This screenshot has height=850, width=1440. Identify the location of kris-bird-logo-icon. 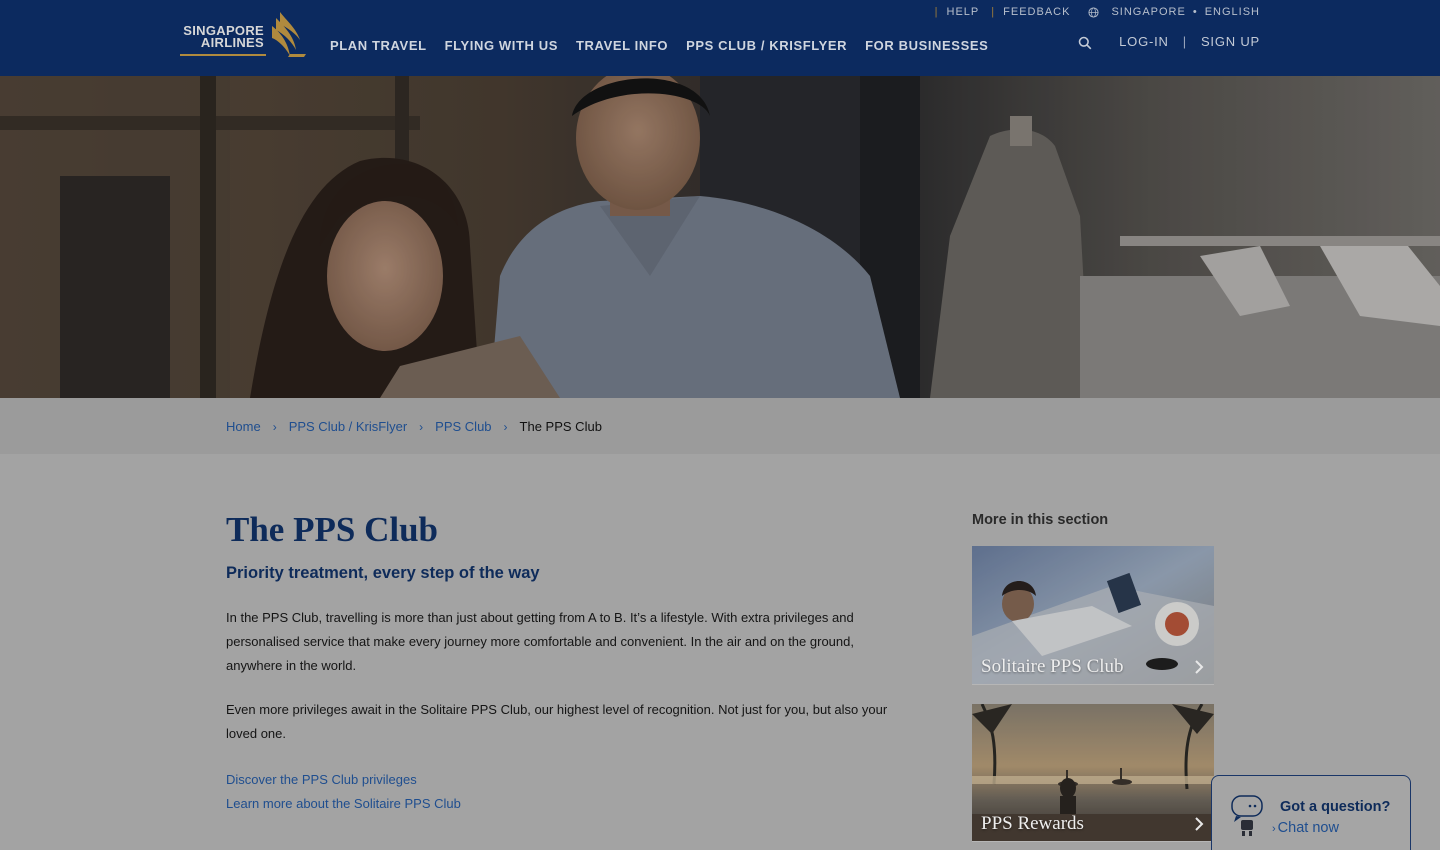
(289, 34).